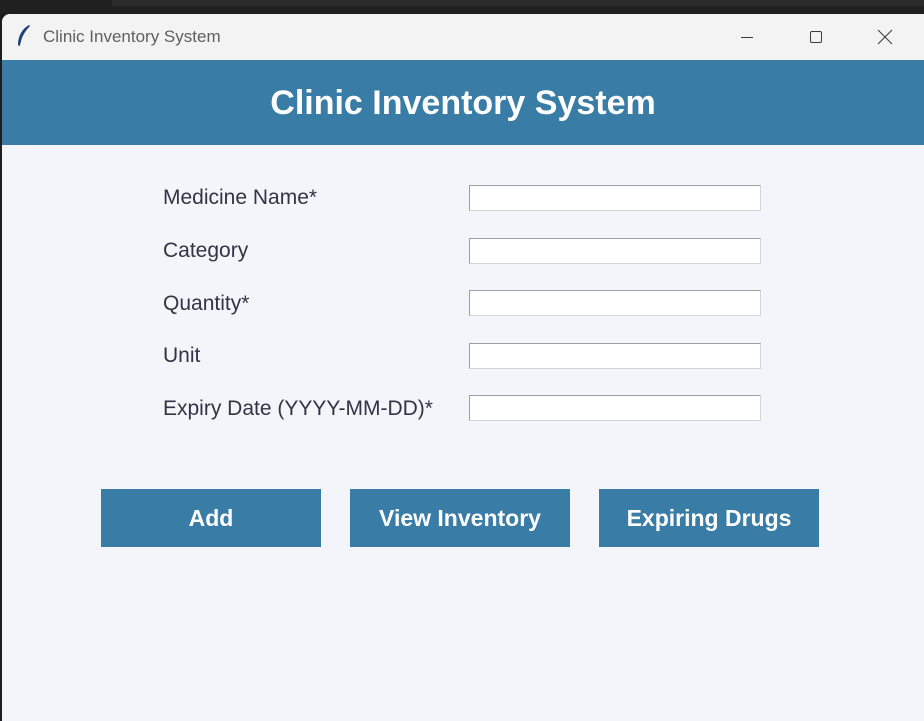 The image size is (924, 721). What do you see at coordinates (298, 408) in the screenshot?
I see `expiry-date-label: Expiry Date (YYYY-MM-DD)*` at bounding box center [298, 408].